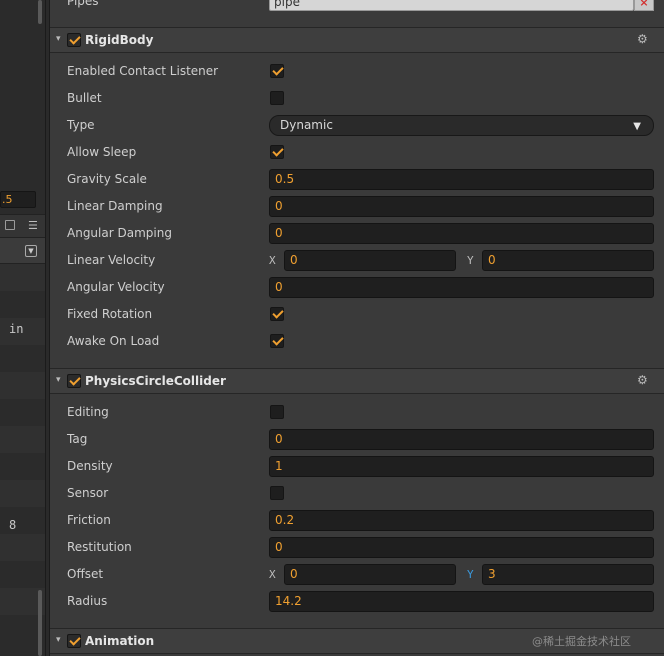 This screenshot has height=656, width=664. What do you see at coordinates (99, 547) in the screenshot?
I see `prop-label: Restitution` at bounding box center [99, 547].